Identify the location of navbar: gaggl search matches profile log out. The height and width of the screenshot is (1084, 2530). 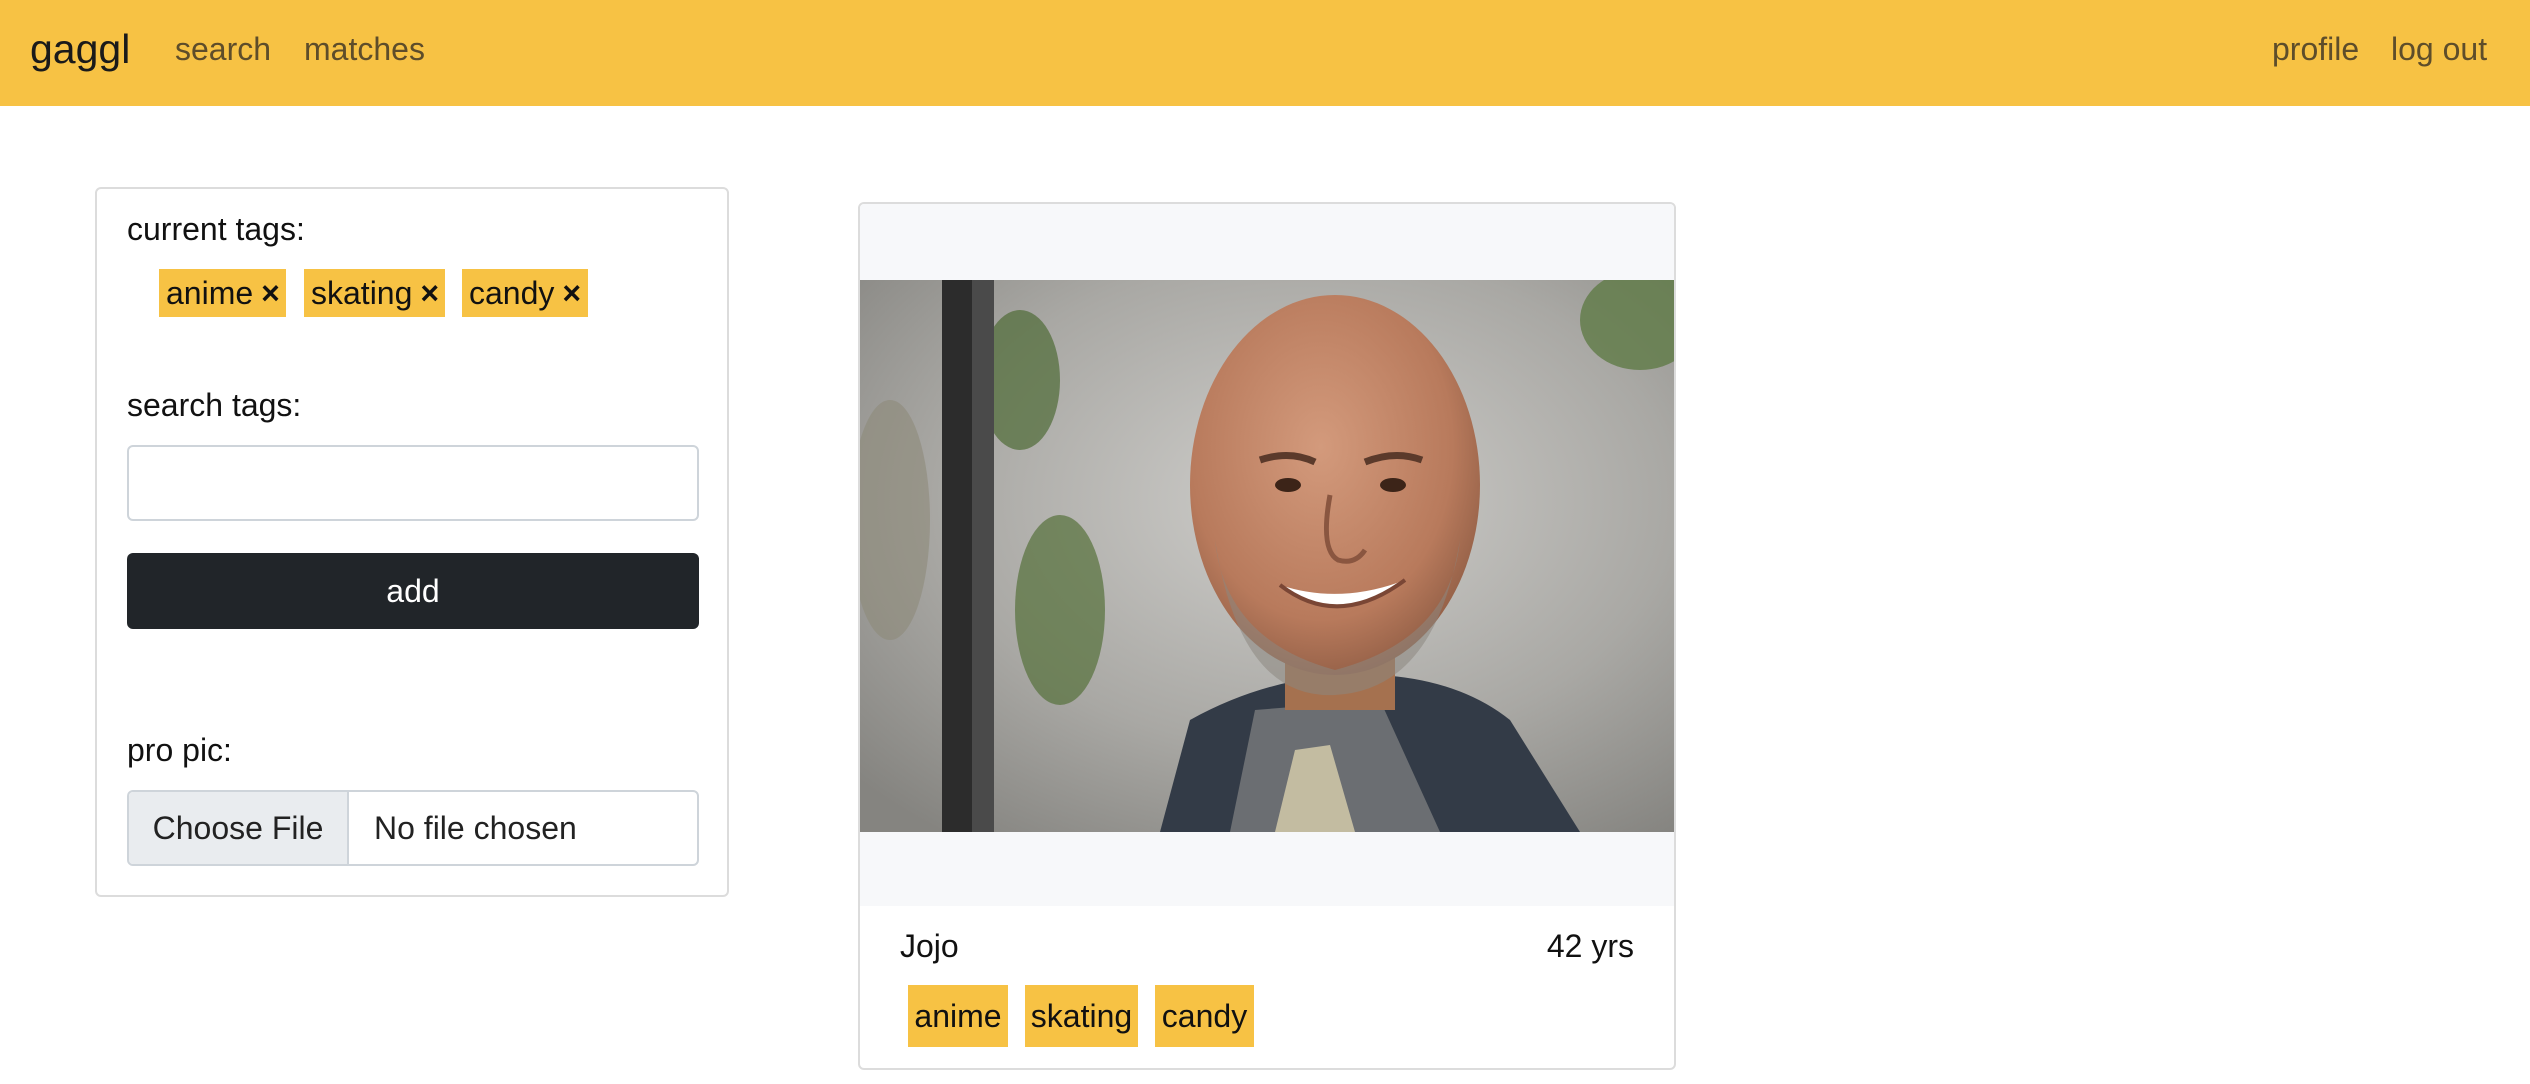
(1265, 53).